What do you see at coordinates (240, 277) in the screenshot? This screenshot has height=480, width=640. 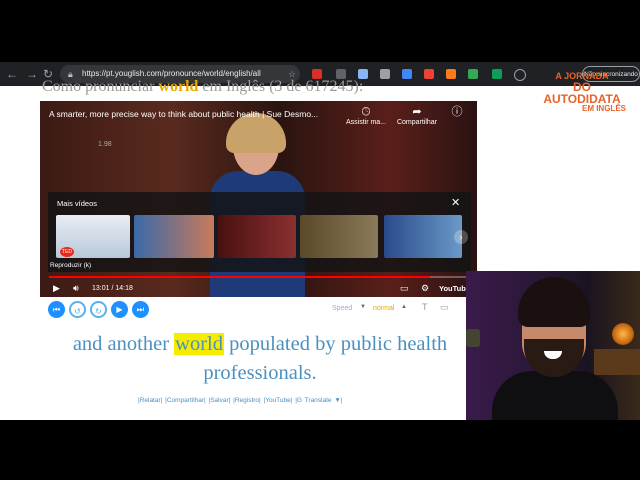 I see `progress-fill` at bounding box center [240, 277].